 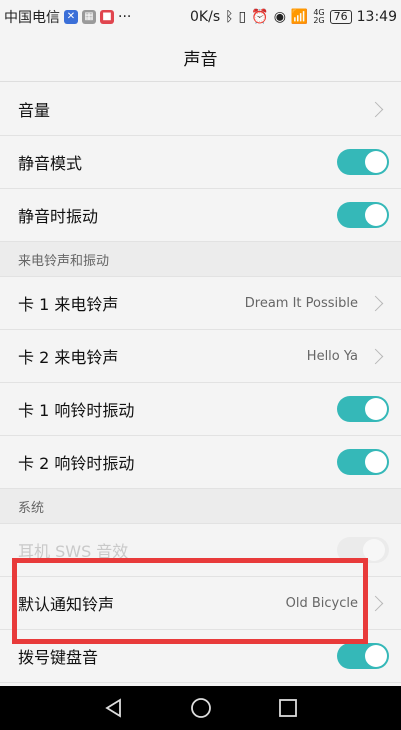 I want to click on swc-effect-toggle, so click(x=363, y=550).